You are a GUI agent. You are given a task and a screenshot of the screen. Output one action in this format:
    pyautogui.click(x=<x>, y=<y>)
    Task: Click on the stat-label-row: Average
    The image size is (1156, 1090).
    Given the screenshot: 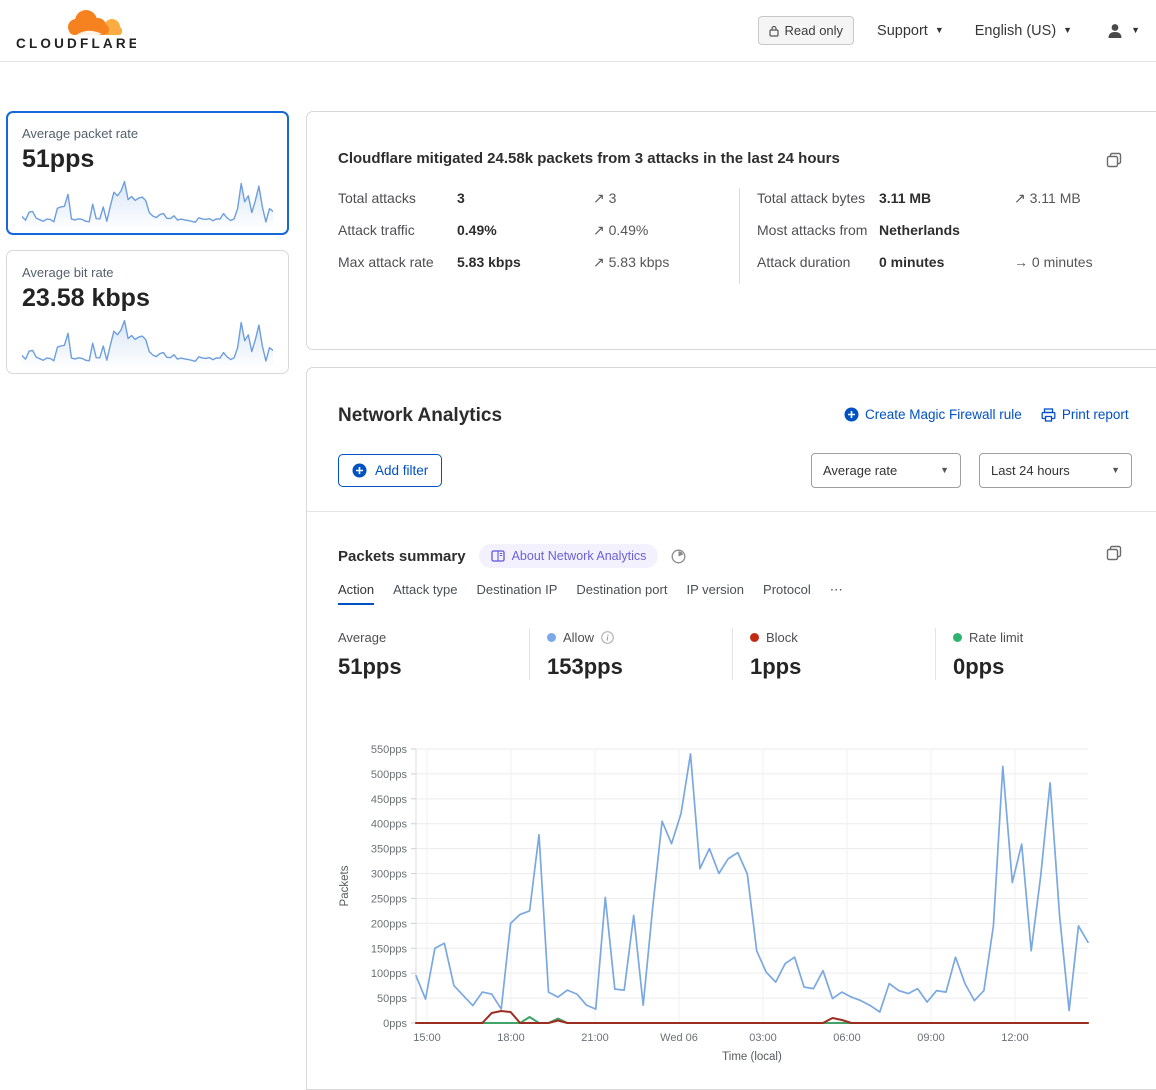 What is the action you would take?
    pyautogui.click(x=433, y=637)
    